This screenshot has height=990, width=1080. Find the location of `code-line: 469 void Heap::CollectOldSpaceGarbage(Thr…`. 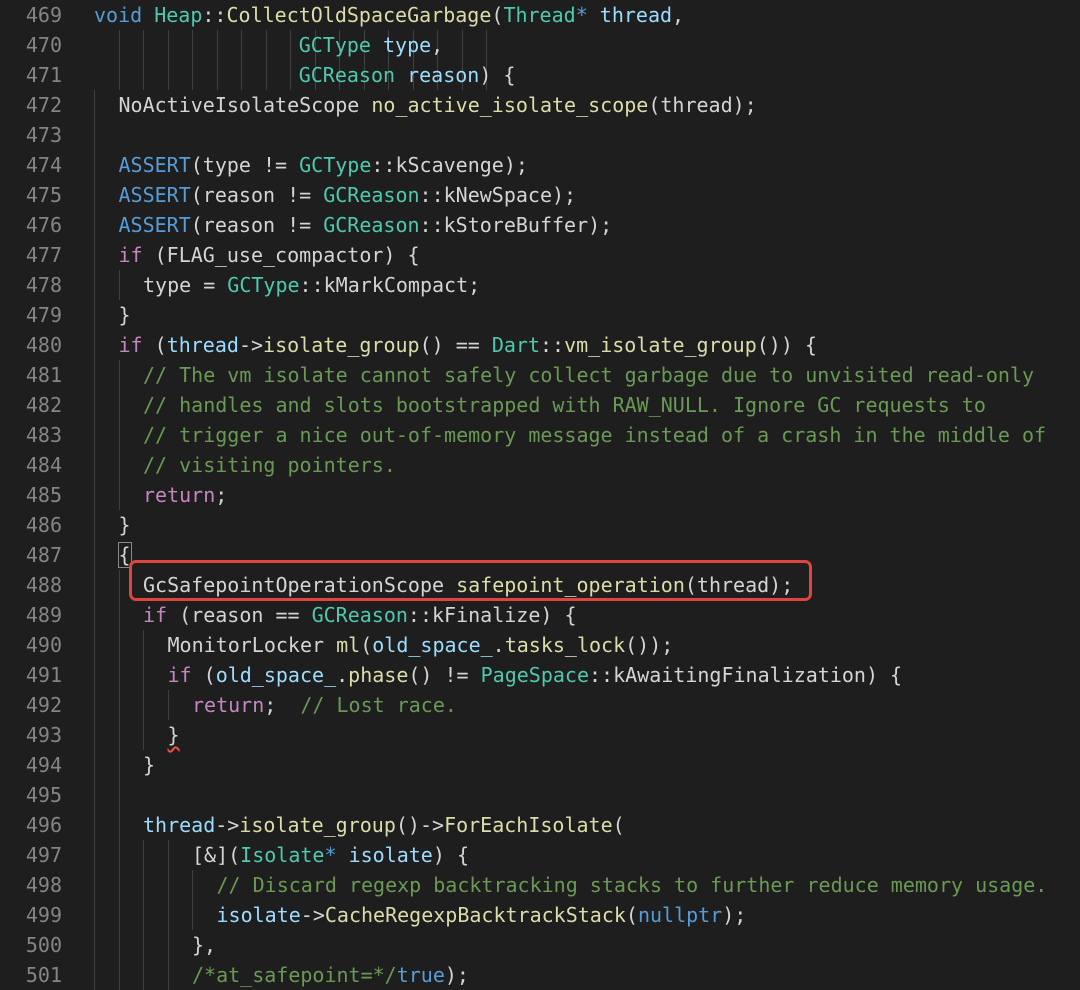

code-line: 469 void Heap::CollectOldSpaceGarbage(Thr… is located at coordinates (540, 15).